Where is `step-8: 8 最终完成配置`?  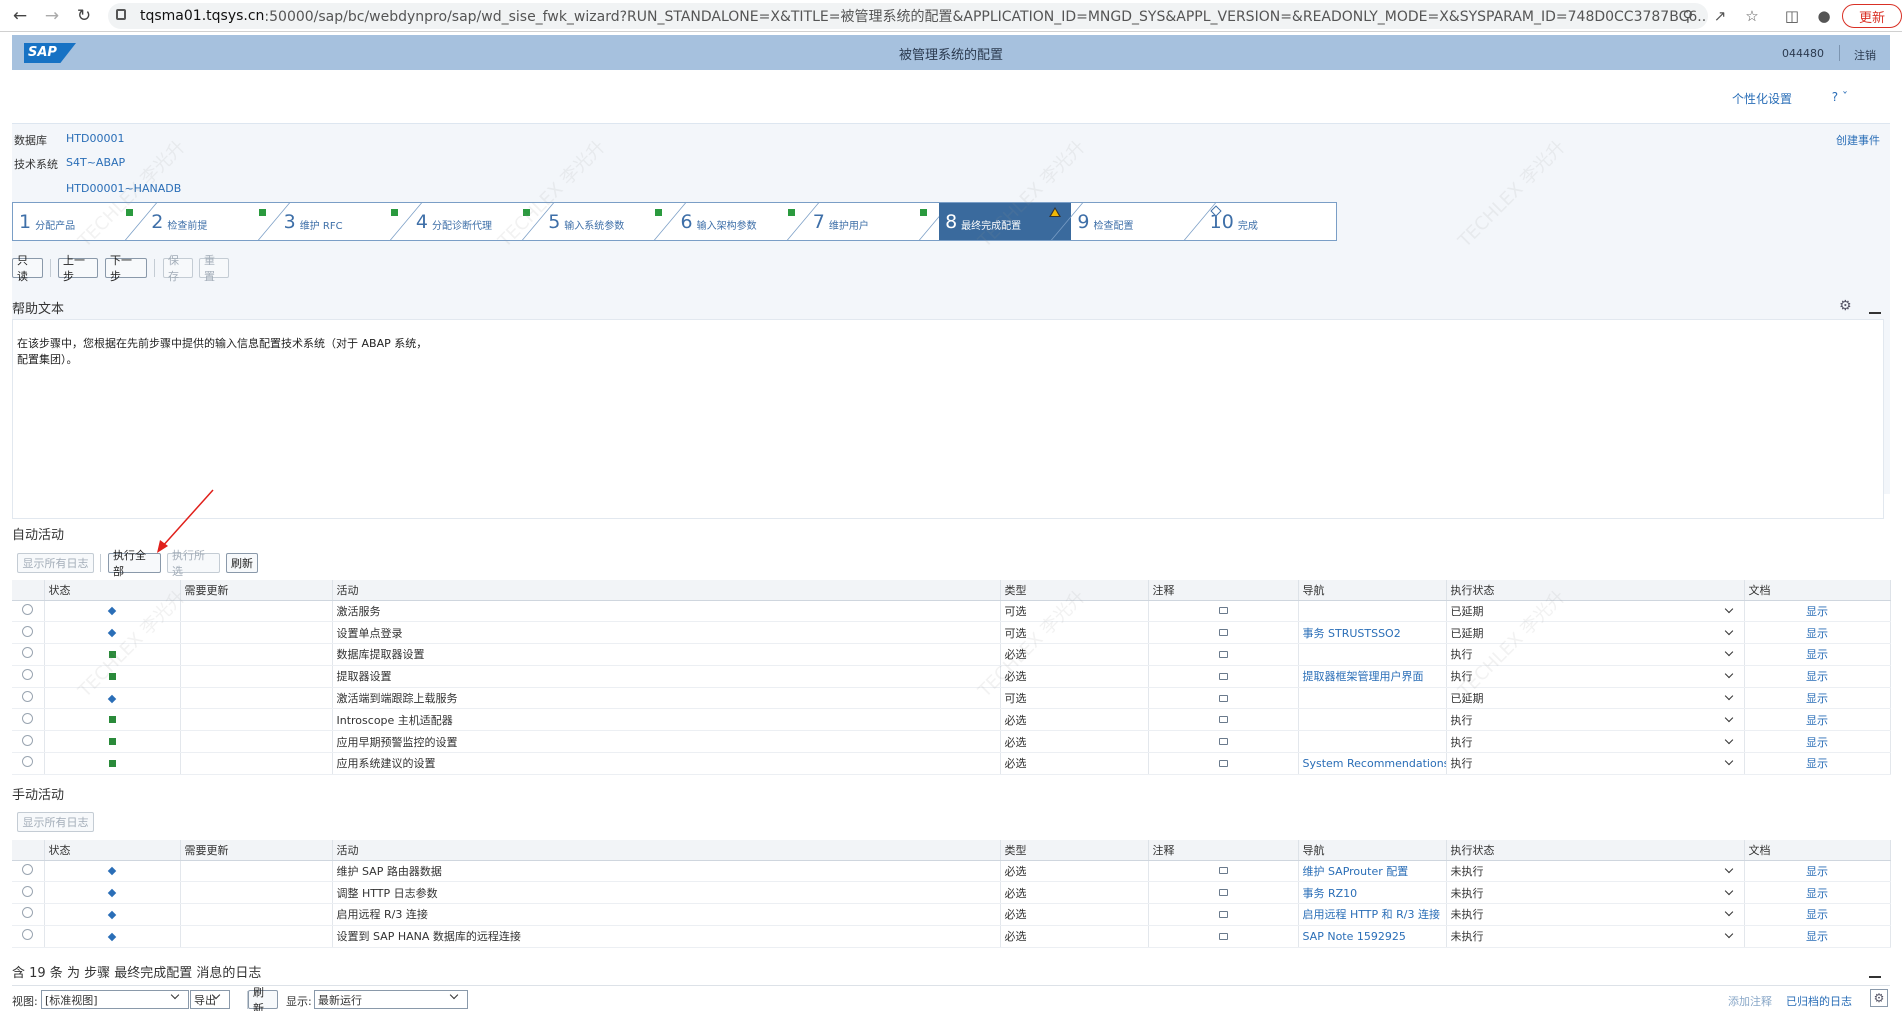 step-8: 8 最终完成配置 is located at coordinates (1011, 221).